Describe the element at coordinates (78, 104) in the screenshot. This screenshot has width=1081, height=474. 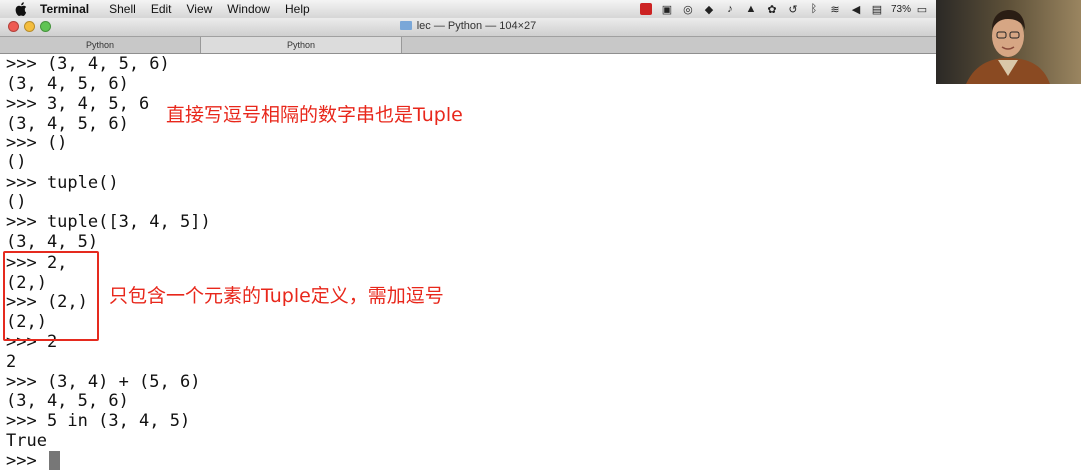
I see `terminal-line: >>> 3, 4, 5, 6` at that location.